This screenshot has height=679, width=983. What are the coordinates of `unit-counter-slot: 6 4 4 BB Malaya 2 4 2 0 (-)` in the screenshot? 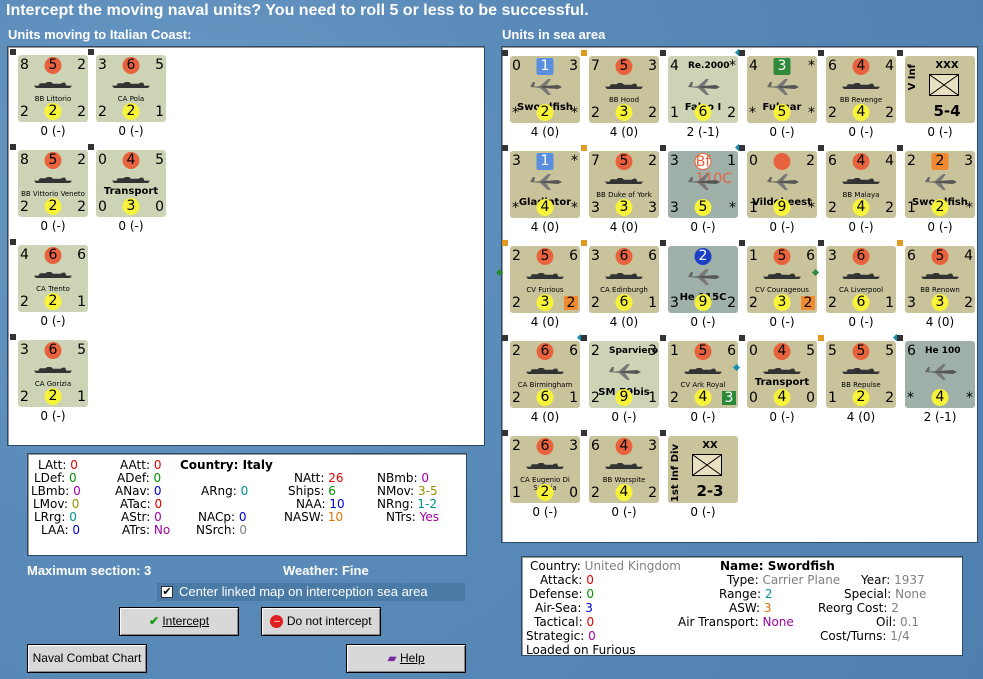 It's located at (856, 190).